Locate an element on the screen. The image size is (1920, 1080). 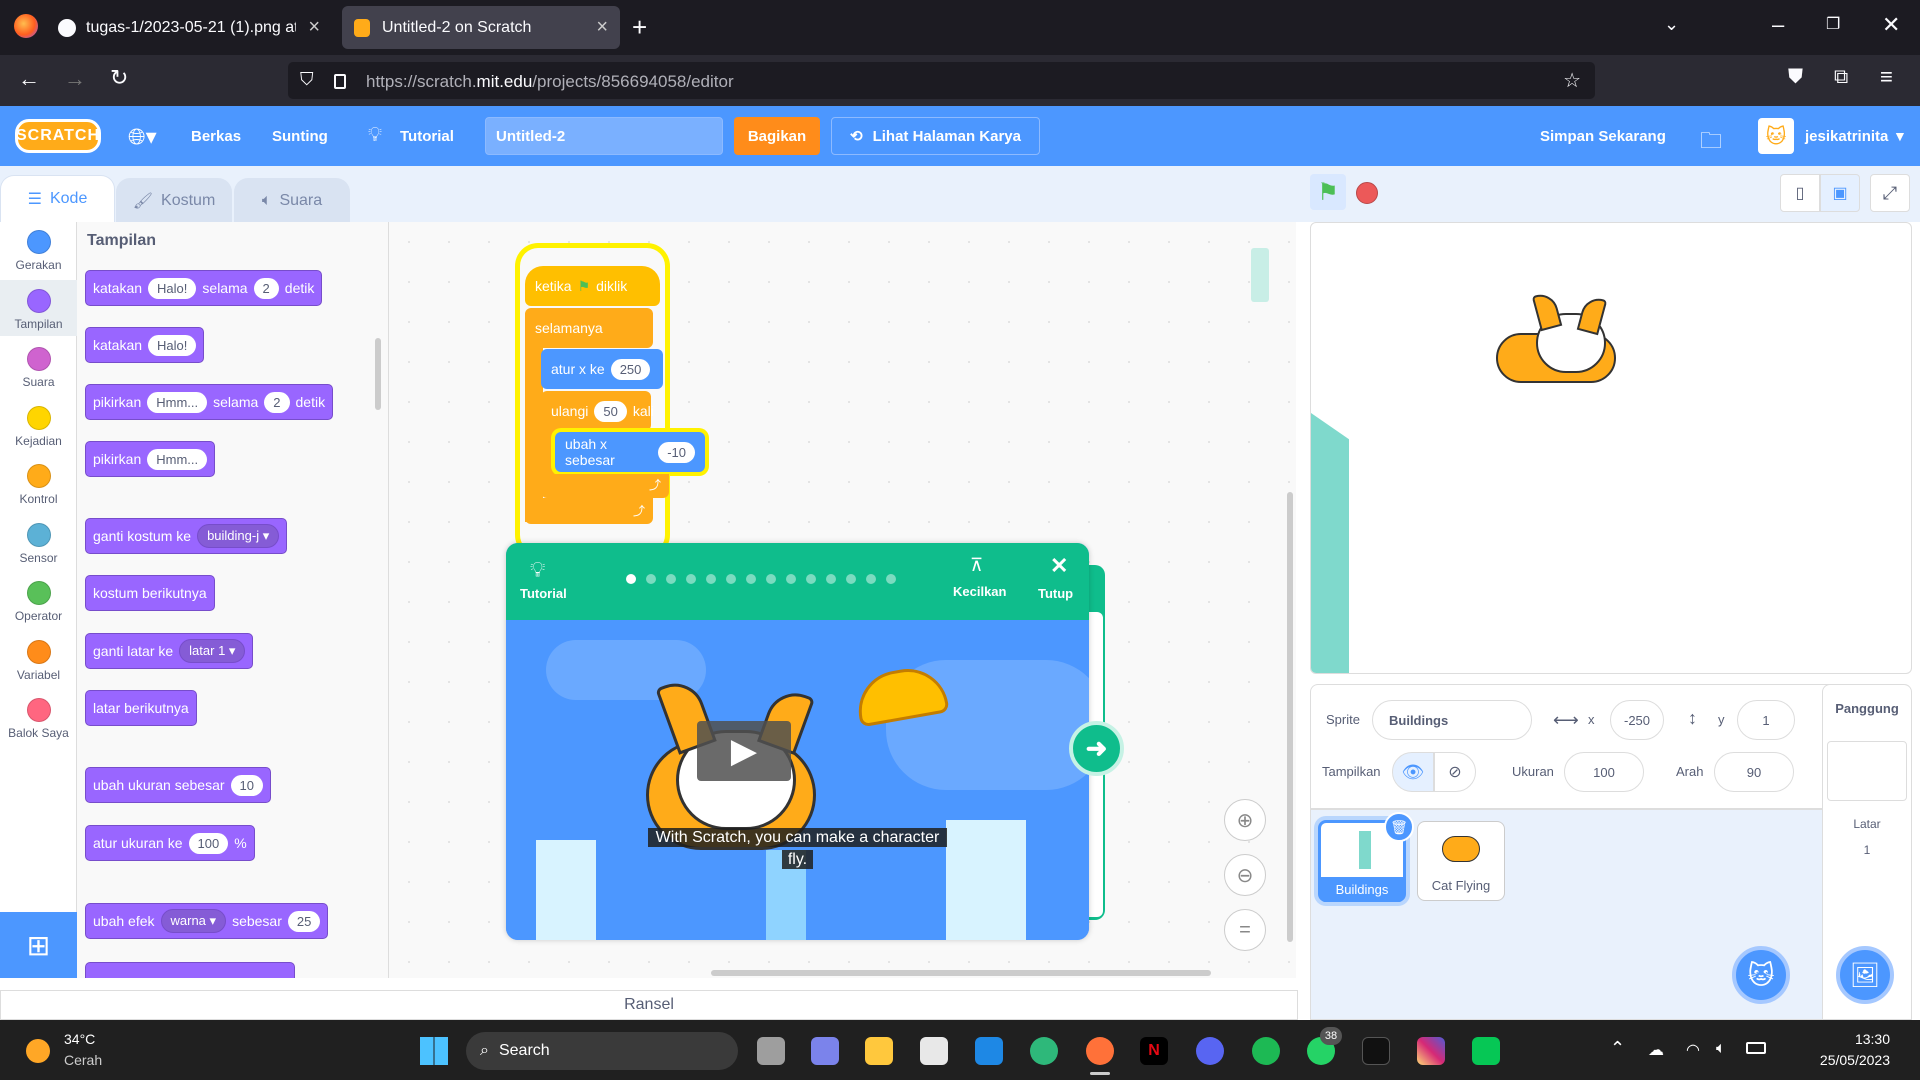
pocket-icon: ⛊ is located at coordinates (1795, 77).